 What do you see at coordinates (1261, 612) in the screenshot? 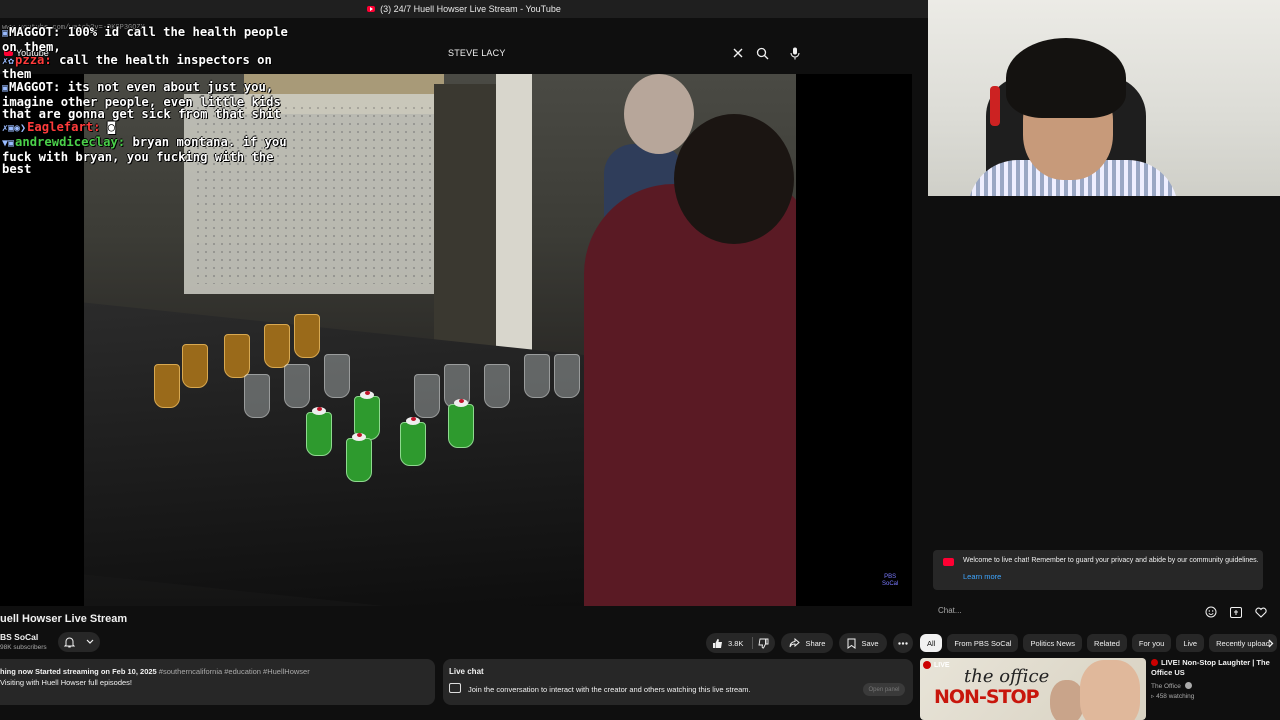
I see `heart-icon` at bounding box center [1261, 612].